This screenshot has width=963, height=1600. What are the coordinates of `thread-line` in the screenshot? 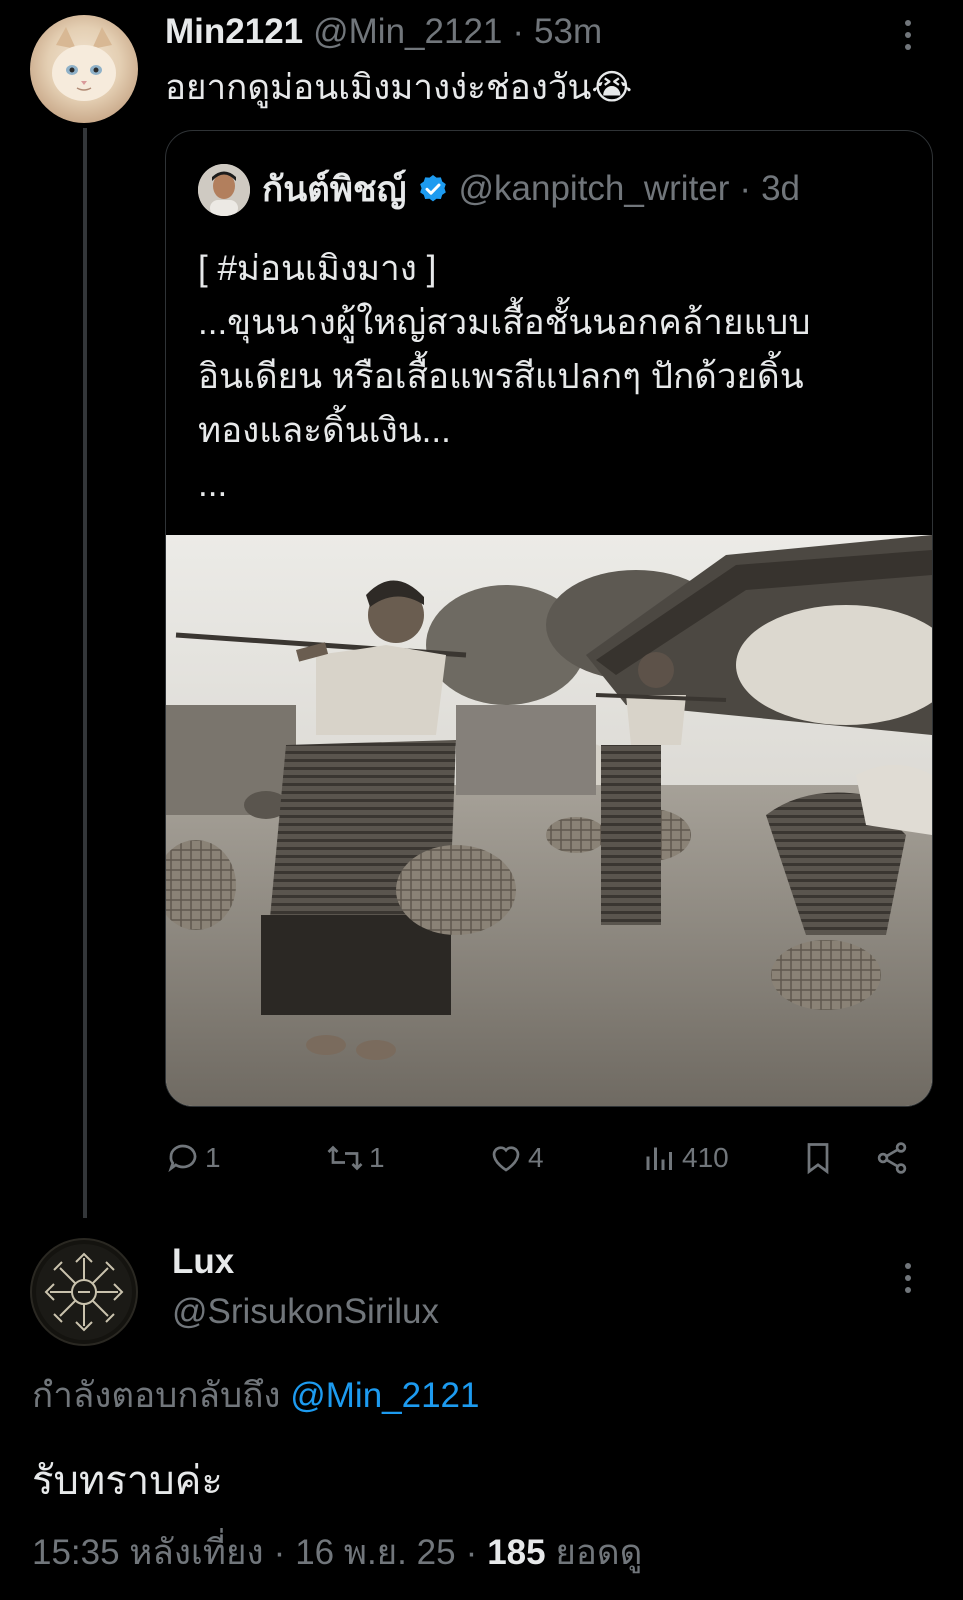 It's located at (85, 673).